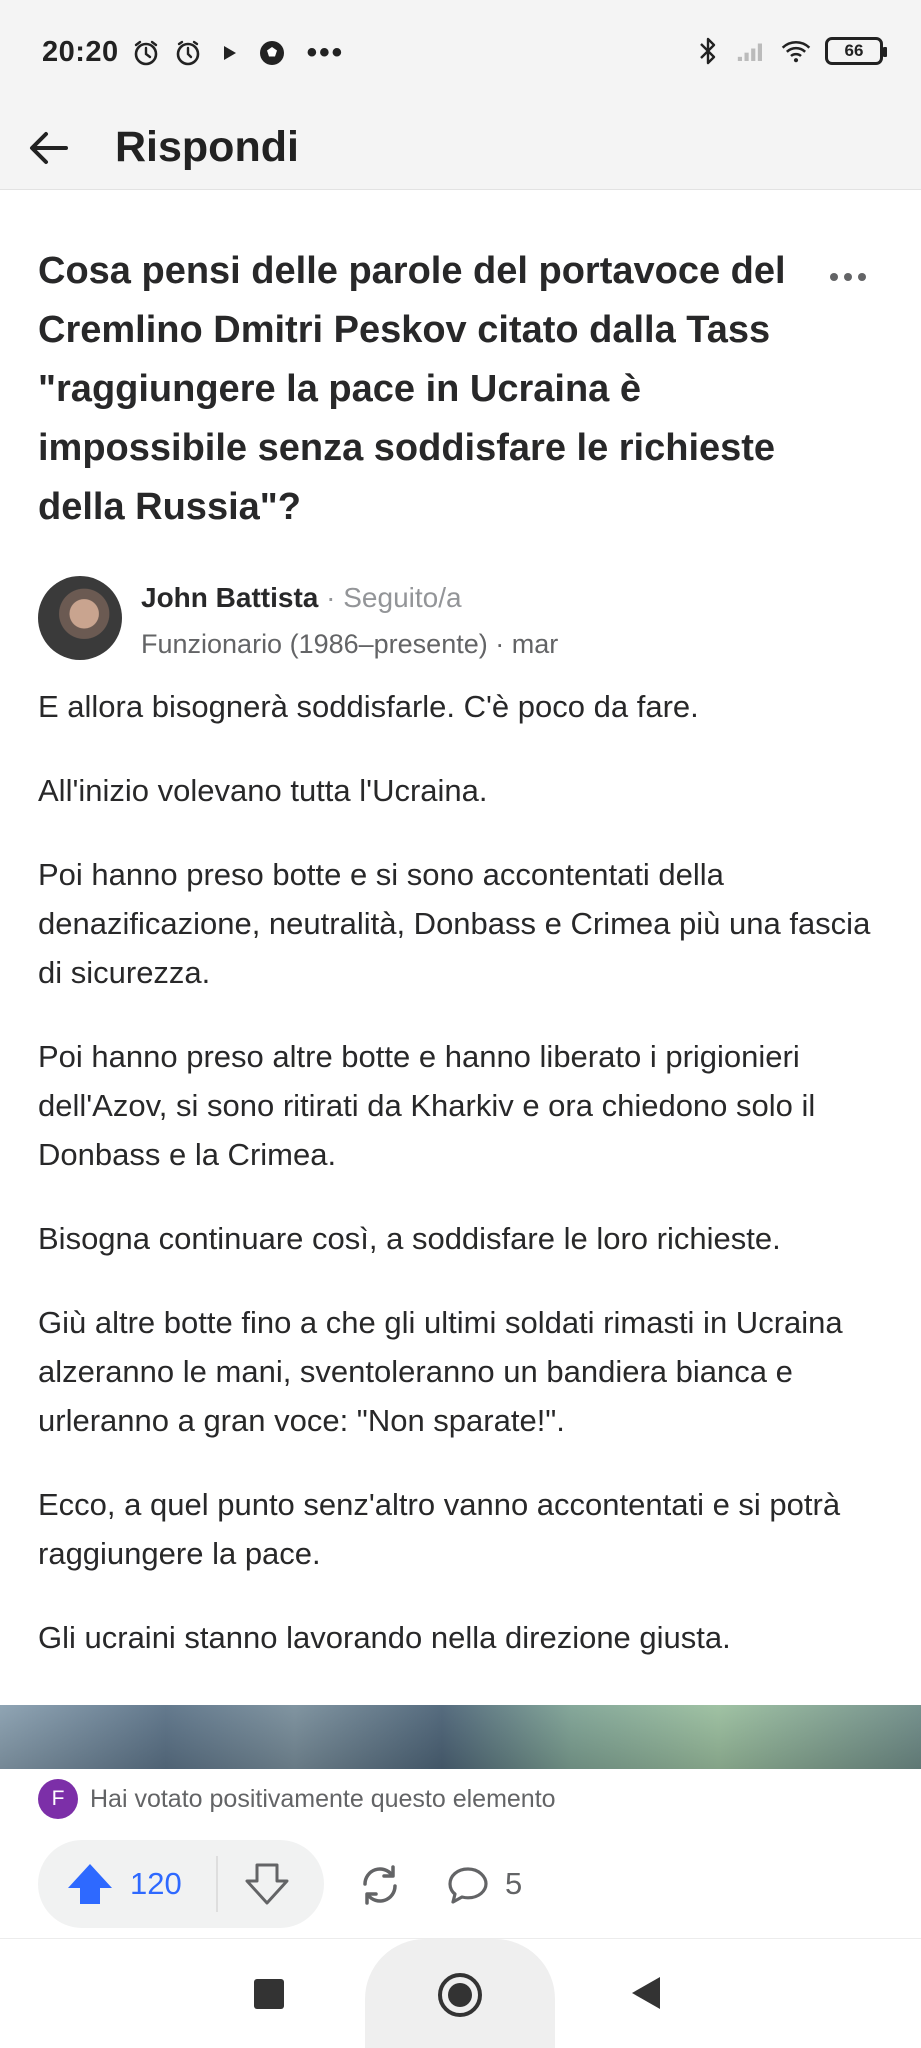 This screenshot has height=2048, width=921. I want to click on vote-pill: 120, so click(181, 1884).